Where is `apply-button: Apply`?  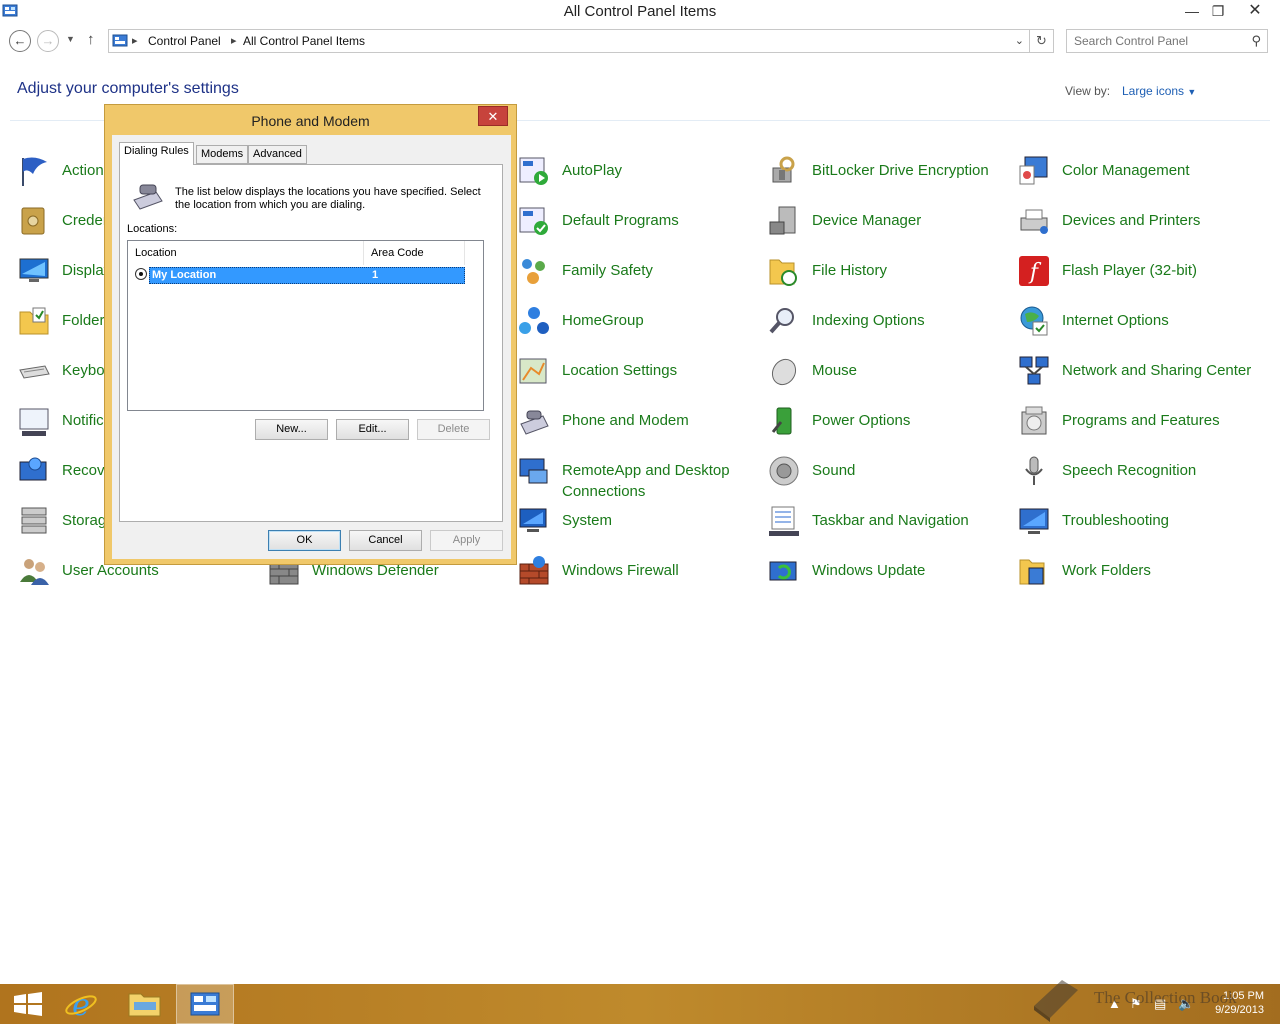 apply-button: Apply is located at coordinates (466, 540).